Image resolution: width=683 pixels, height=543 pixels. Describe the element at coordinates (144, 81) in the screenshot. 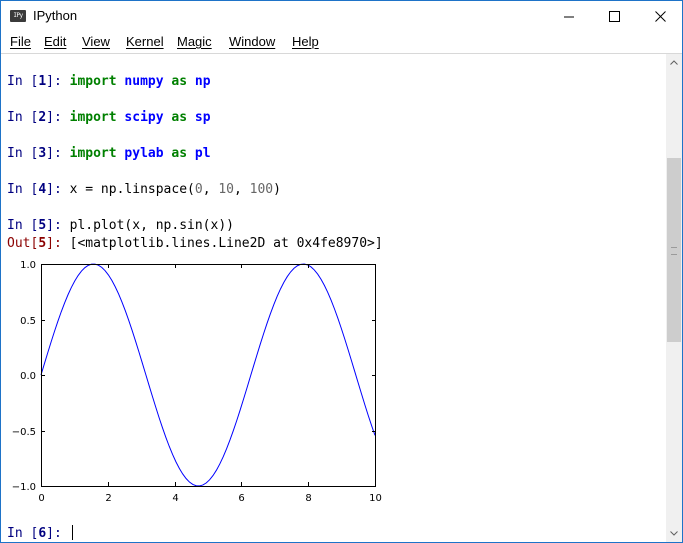

I see `module-name: numpy` at that location.